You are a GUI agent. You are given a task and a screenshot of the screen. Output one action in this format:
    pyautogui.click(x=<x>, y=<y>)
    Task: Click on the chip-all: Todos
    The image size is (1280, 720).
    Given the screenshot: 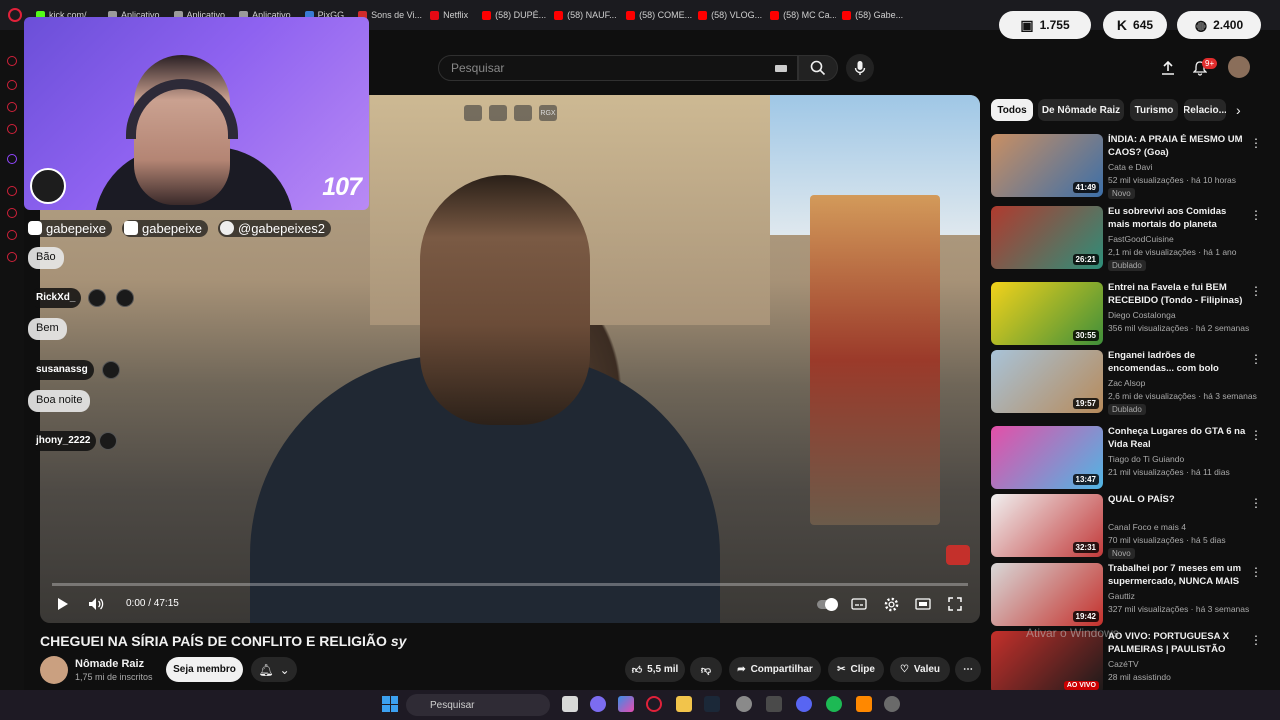 What is the action you would take?
    pyautogui.click(x=1012, y=110)
    